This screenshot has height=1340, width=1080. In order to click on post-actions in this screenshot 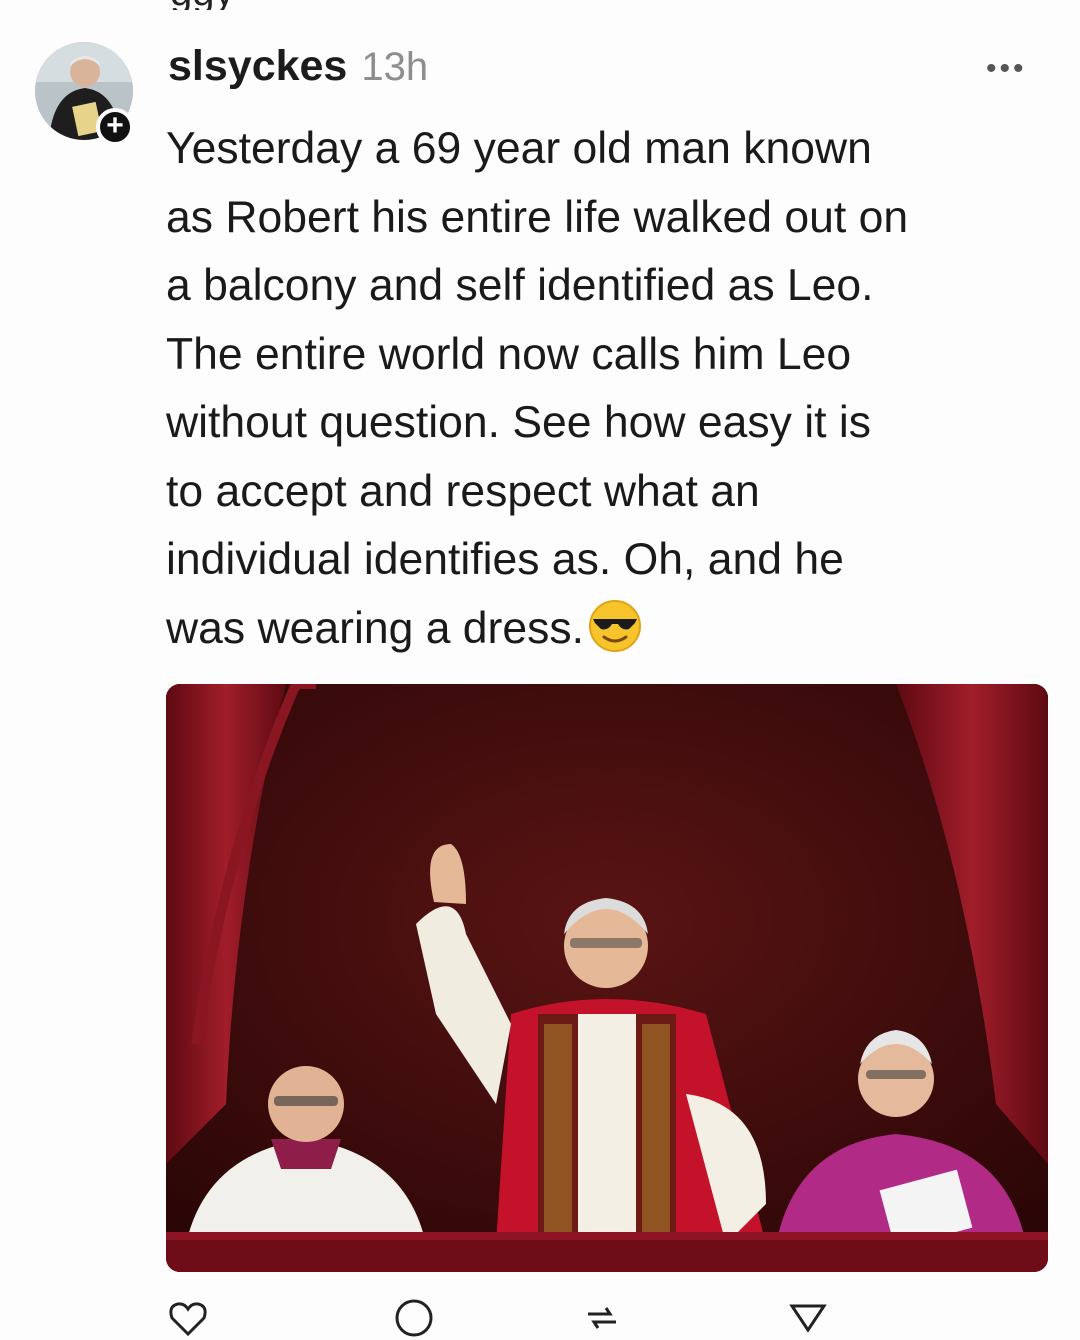, I will do `click(516, 1316)`.